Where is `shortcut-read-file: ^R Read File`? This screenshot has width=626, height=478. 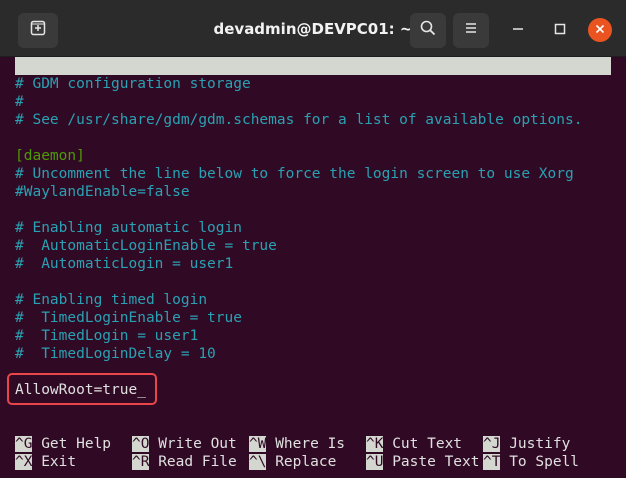 shortcut-read-file: ^R Read File is located at coordinates (184, 462).